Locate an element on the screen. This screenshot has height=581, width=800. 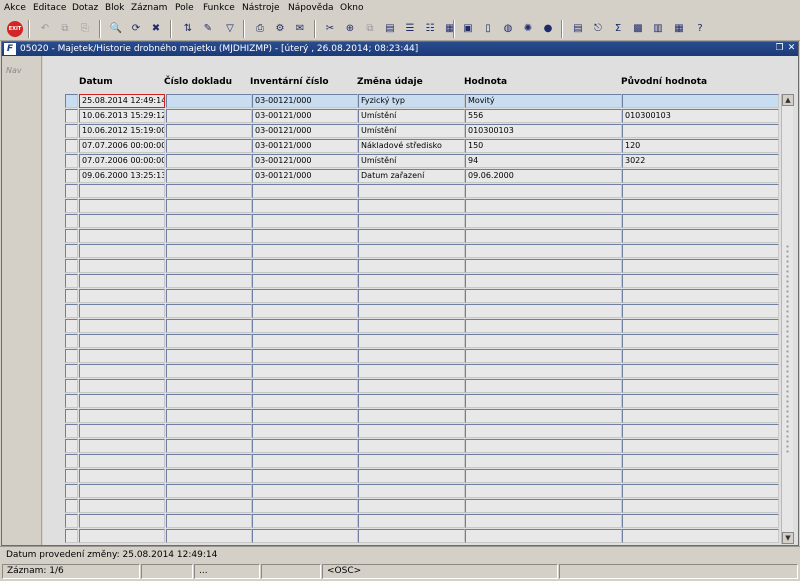
edit-icon: ✎ is located at coordinates (208, 29).